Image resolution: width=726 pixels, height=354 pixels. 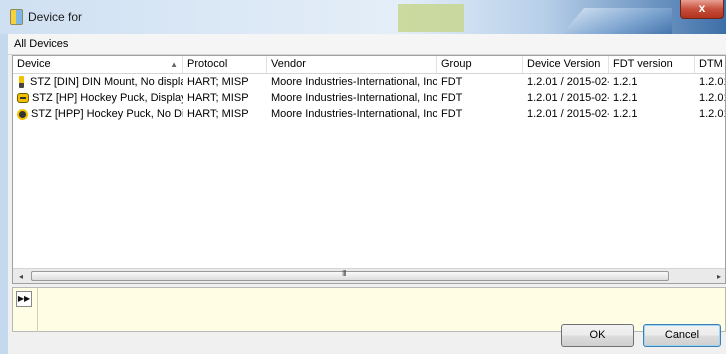 What do you see at coordinates (597, 335) in the screenshot?
I see `ok-button: OK` at bounding box center [597, 335].